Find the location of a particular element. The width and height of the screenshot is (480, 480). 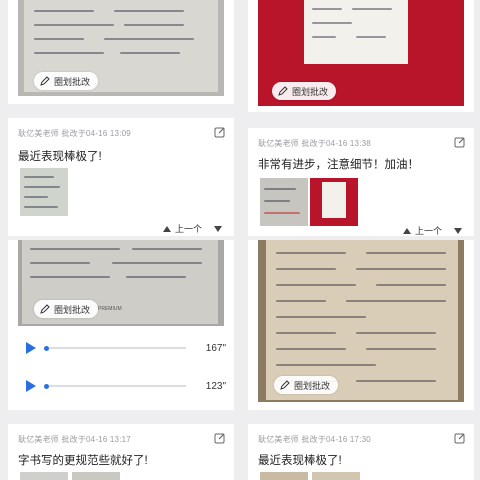

comment-card-left-1: 耿亿美老师 批改于04-16 13:09 最近表现棒极了! 上一个 is located at coordinates (121, 177).